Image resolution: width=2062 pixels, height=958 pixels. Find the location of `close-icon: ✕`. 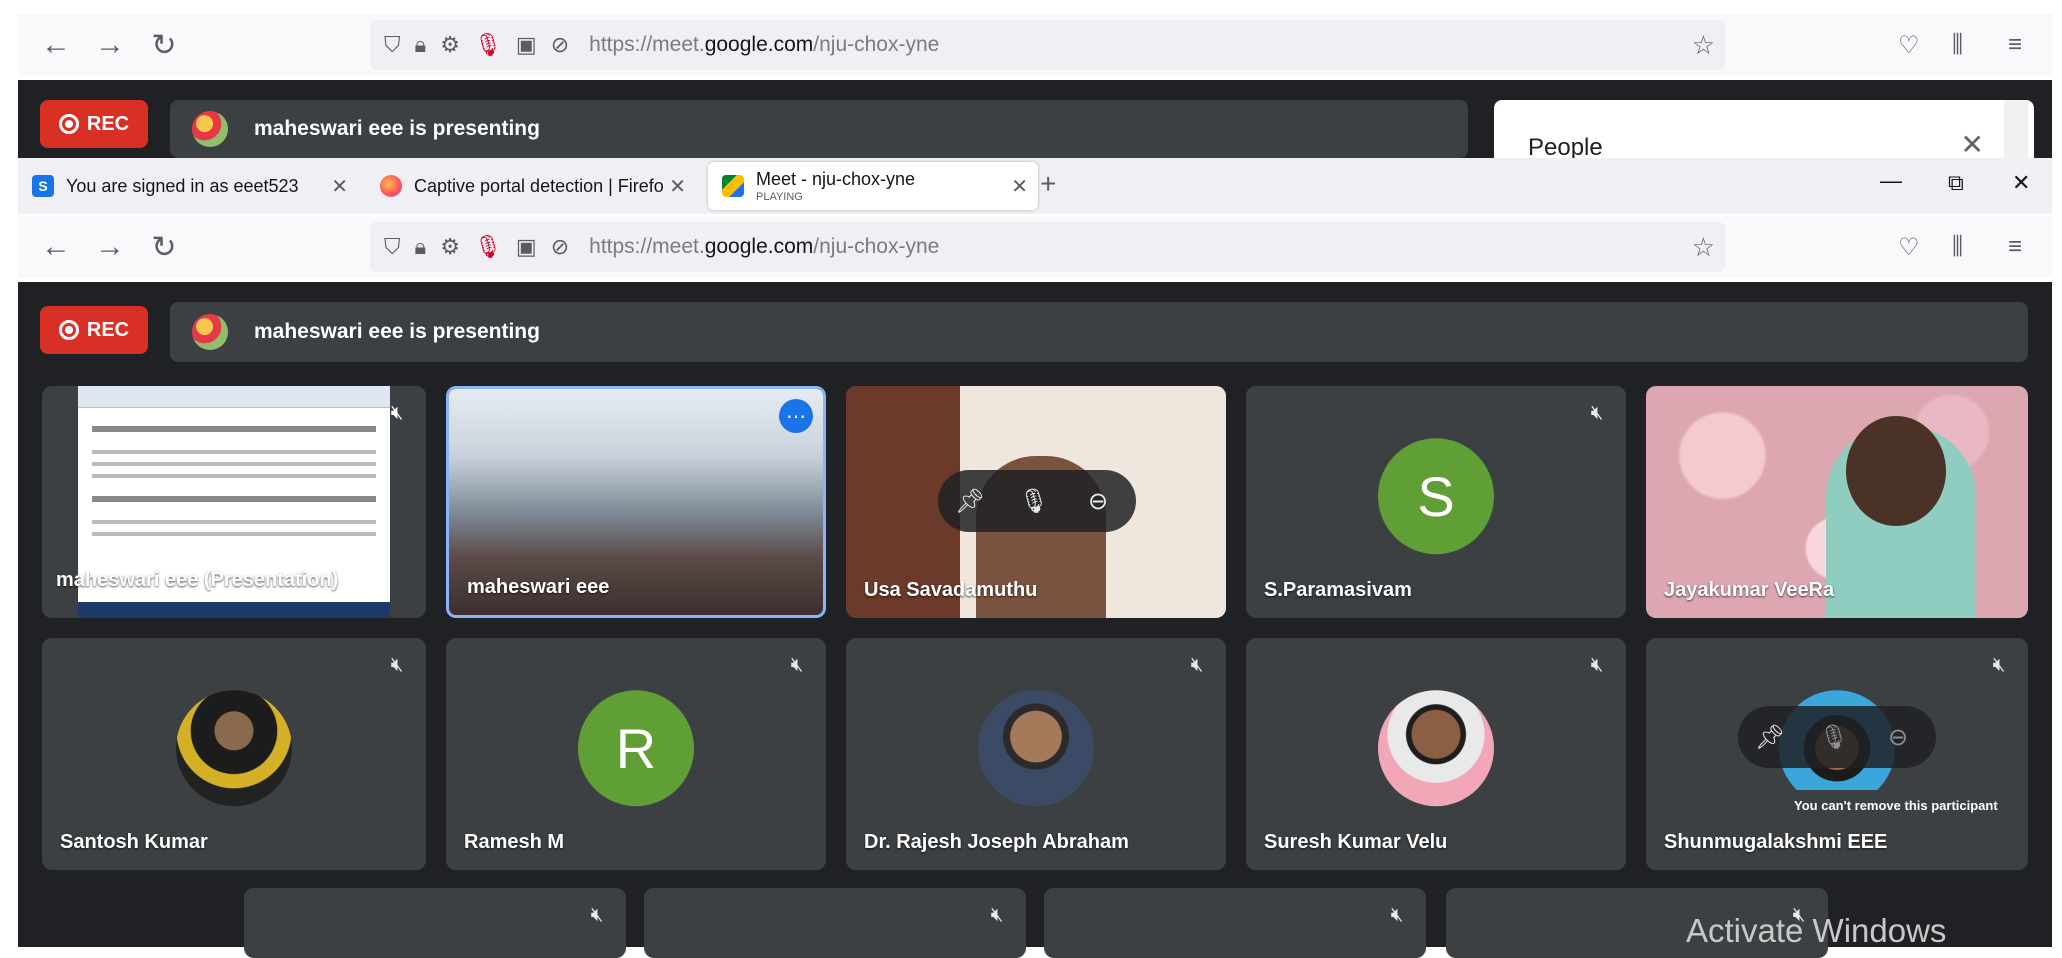

close-icon: ✕ is located at coordinates (1972, 144).